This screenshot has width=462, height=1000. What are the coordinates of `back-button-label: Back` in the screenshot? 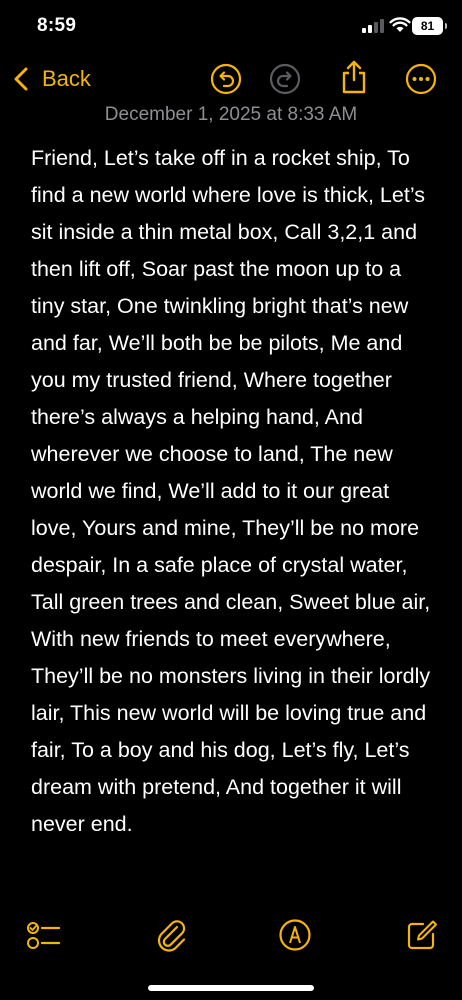 It's located at (66, 78).